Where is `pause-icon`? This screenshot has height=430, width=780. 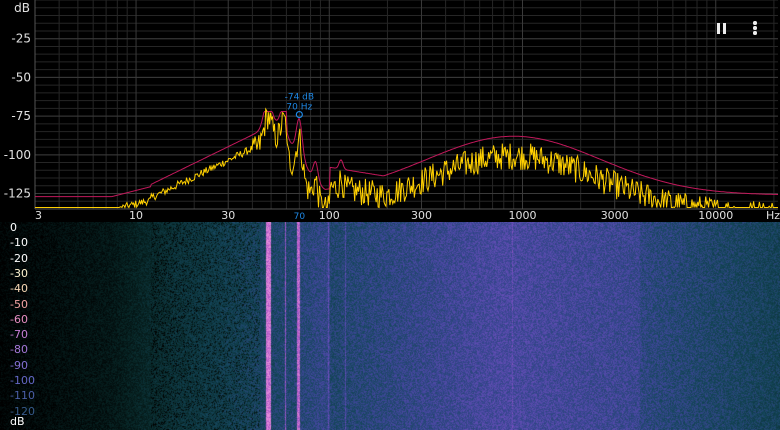
pause-icon is located at coordinates (721, 28).